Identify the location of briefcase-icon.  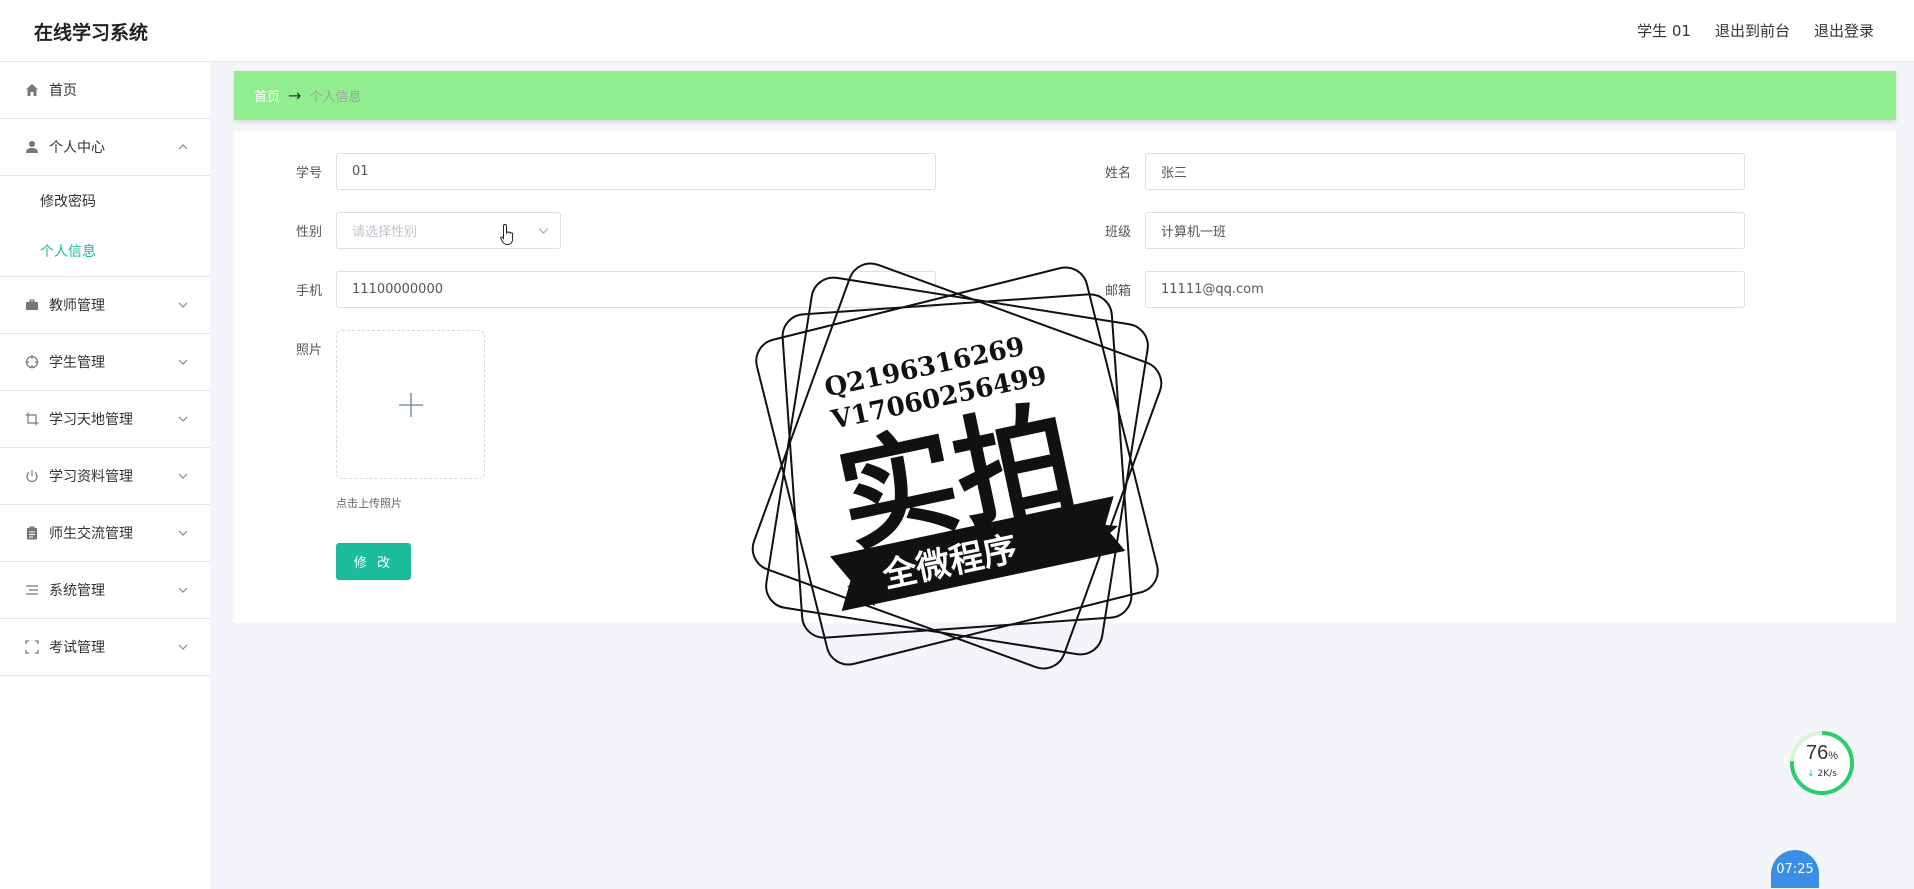
(32, 305).